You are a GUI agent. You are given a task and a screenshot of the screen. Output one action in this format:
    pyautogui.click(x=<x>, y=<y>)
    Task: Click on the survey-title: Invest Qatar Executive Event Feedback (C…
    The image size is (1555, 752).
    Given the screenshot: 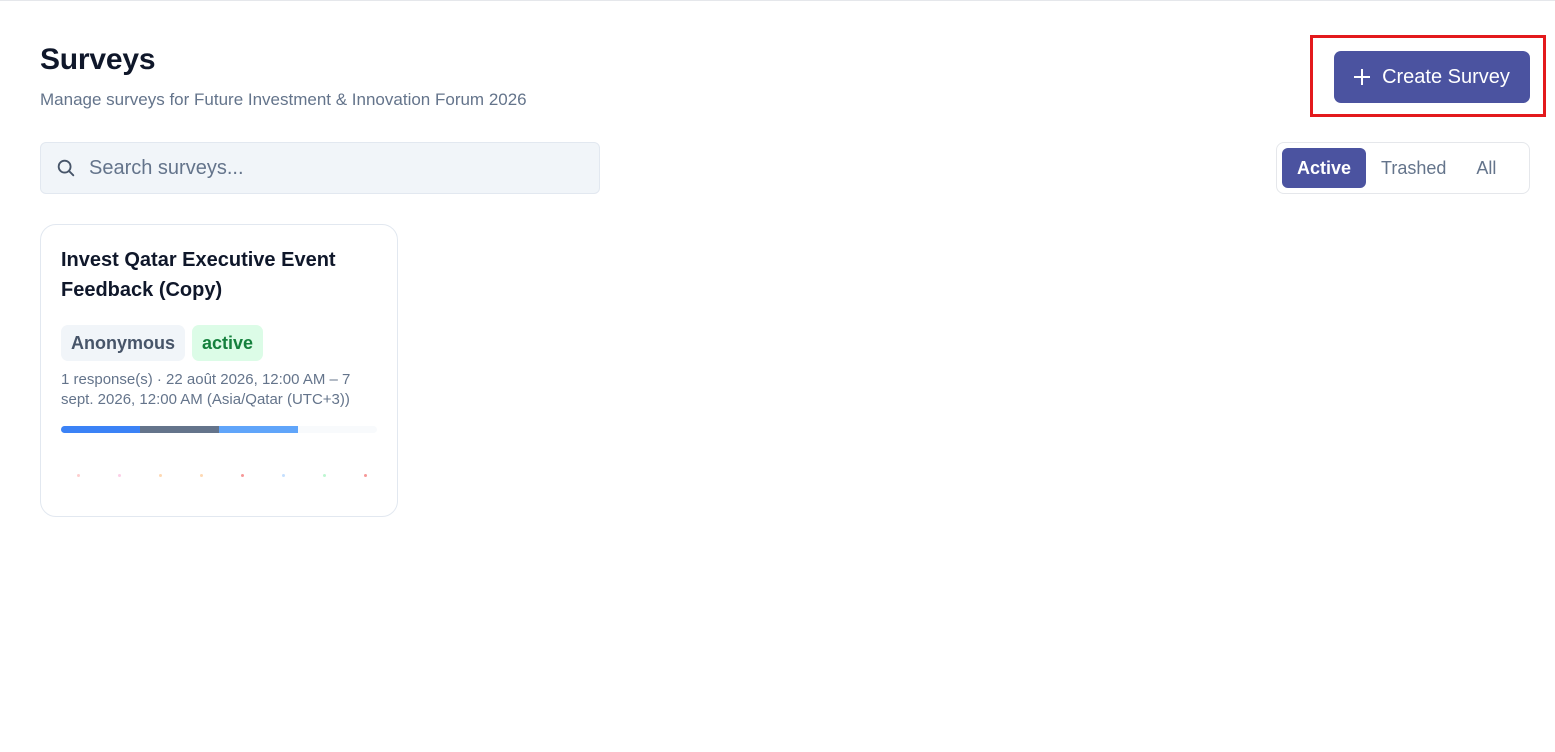 What is the action you would take?
    pyautogui.click(x=198, y=275)
    